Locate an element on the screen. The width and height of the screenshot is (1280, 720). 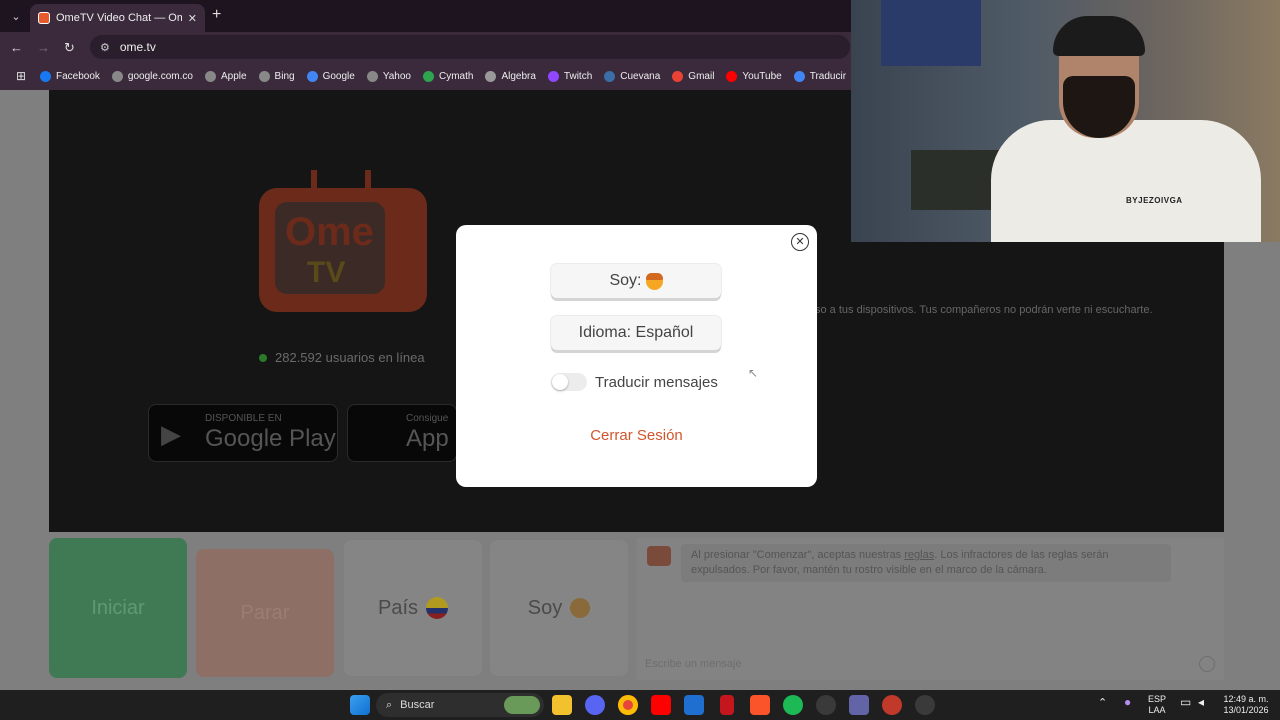
emoji-icon is located at coordinates (1207, 664).